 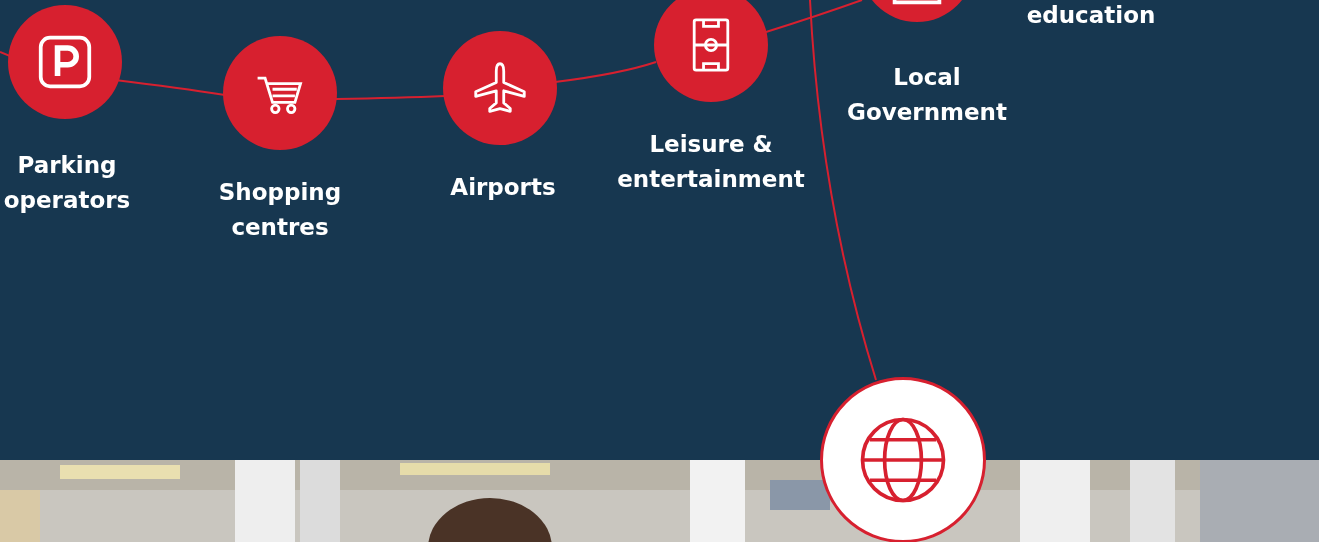 What do you see at coordinates (711, 162) in the screenshot?
I see `sector-label: Leisure & entertainment` at bounding box center [711, 162].